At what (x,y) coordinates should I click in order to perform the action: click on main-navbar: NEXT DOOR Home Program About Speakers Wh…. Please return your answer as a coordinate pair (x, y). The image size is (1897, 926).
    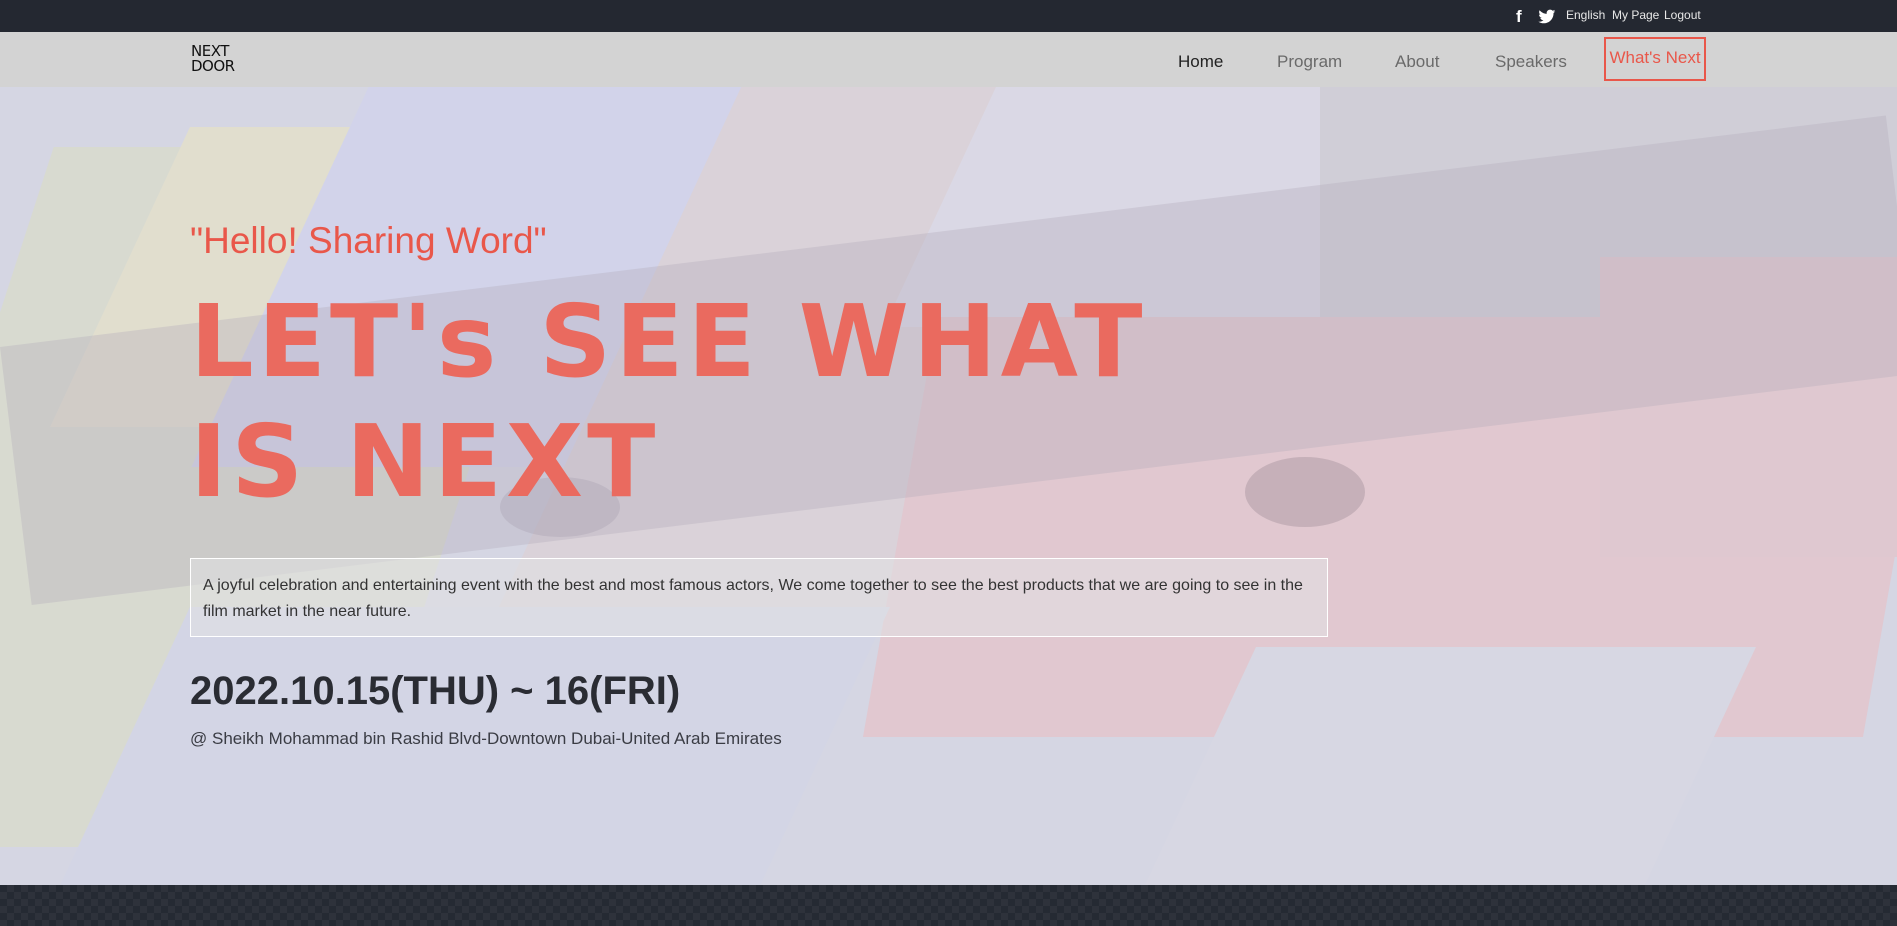
    Looking at the image, I should click on (948, 59).